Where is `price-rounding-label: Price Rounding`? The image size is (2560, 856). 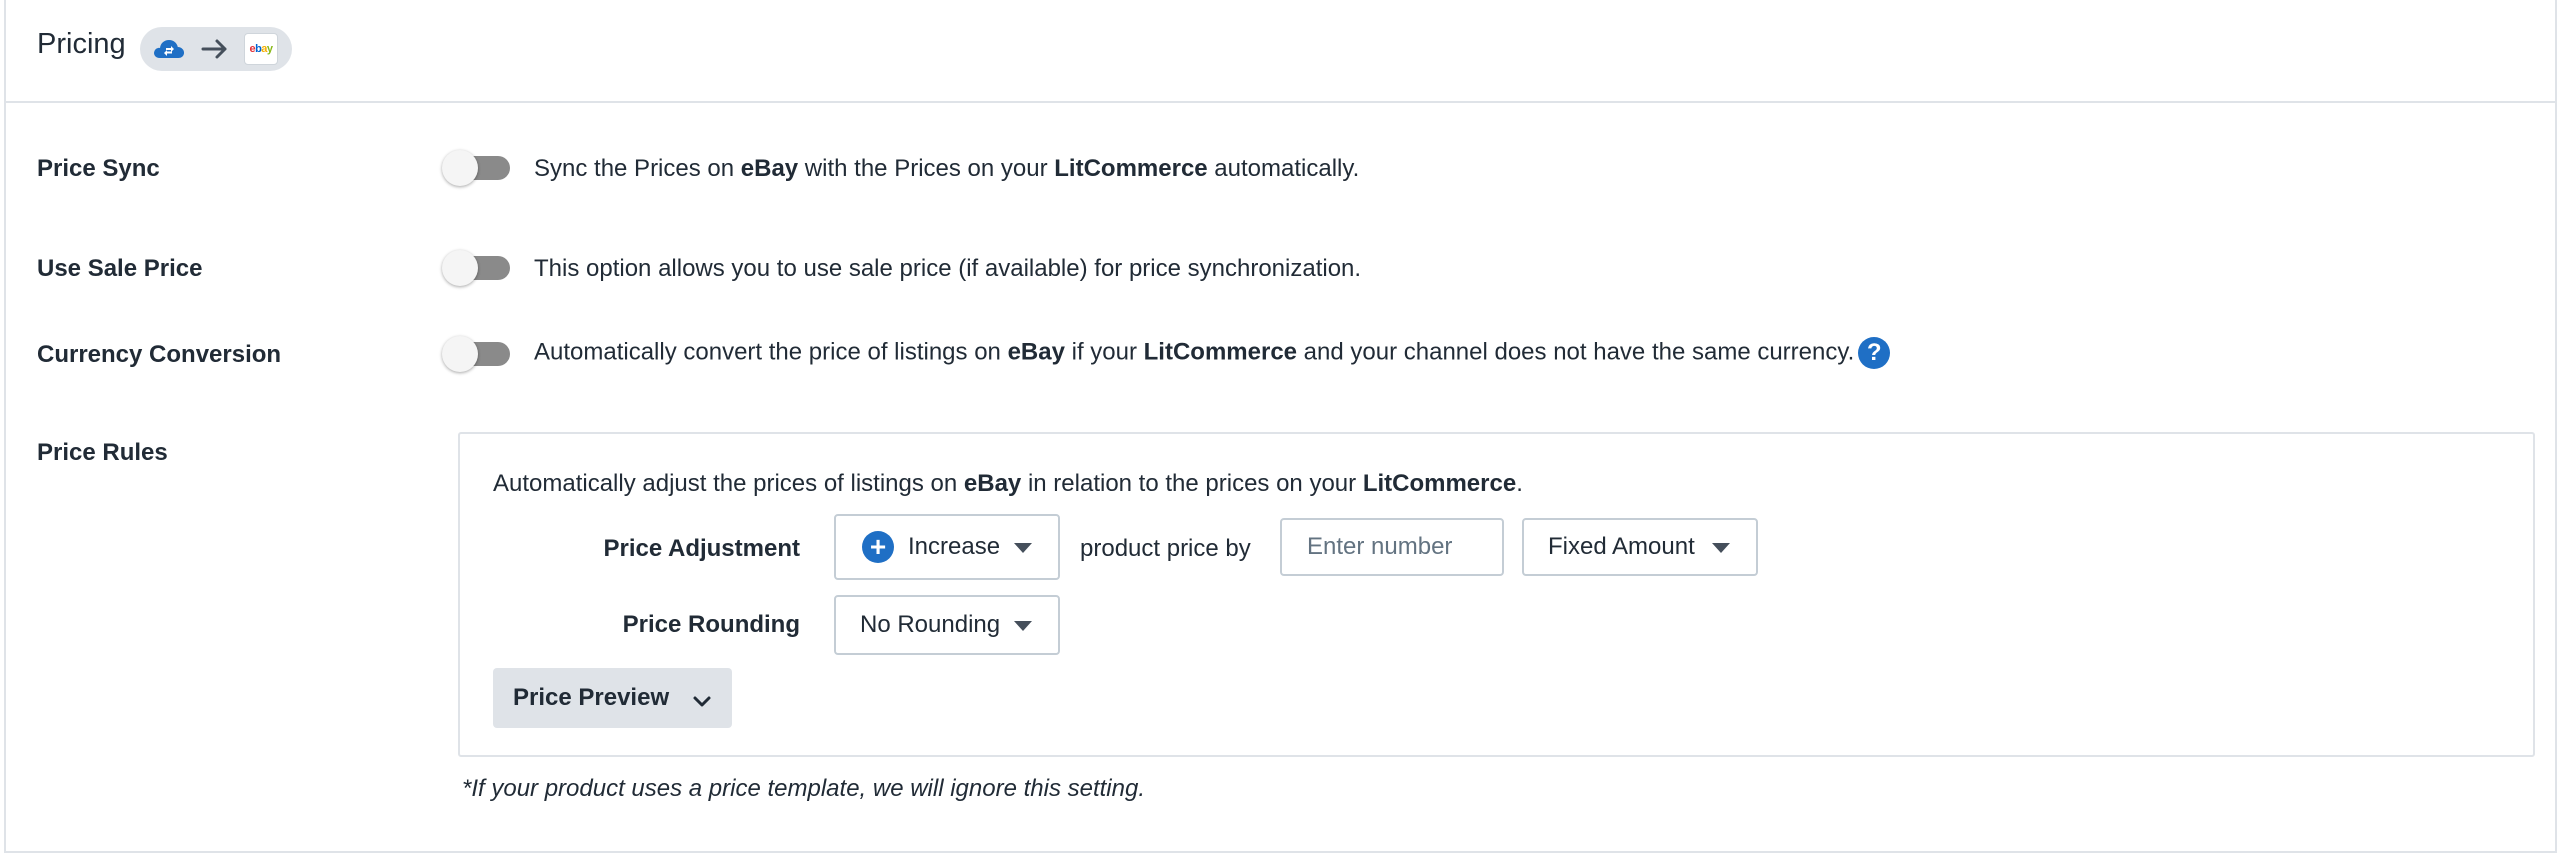
price-rounding-label: Price Rounding is located at coordinates (711, 624).